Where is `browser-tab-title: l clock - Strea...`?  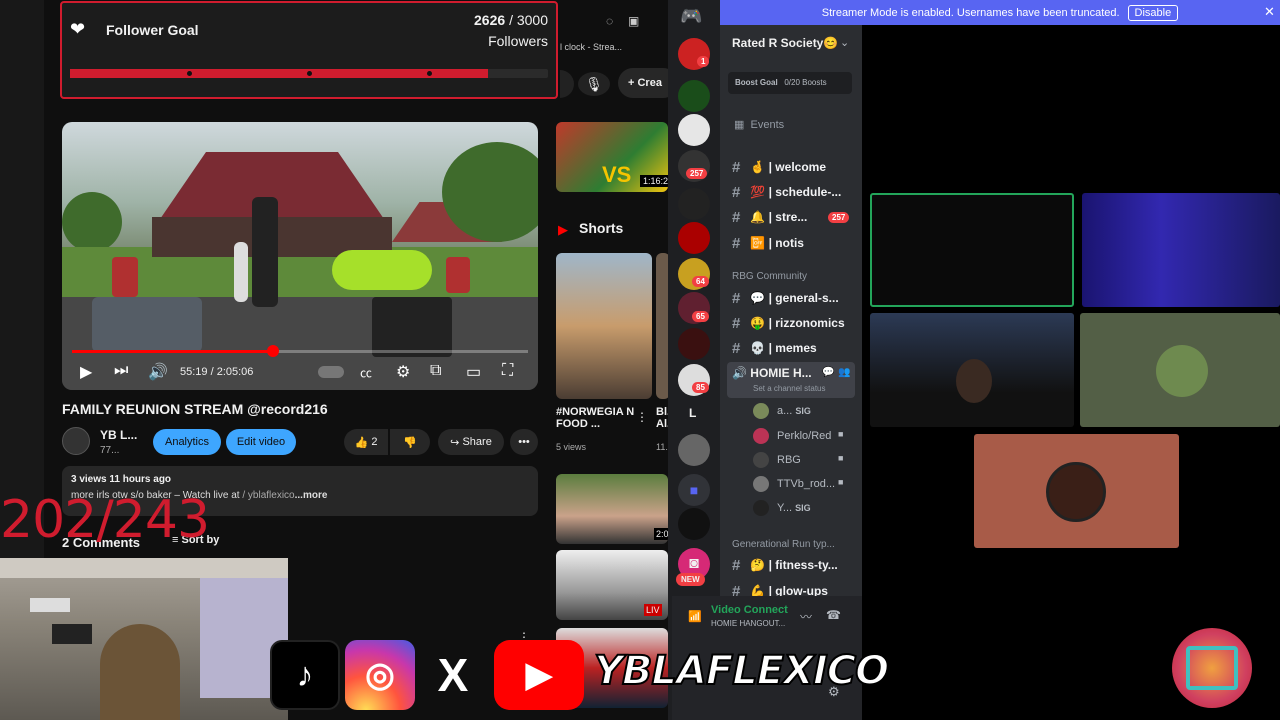 browser-tab-title: l clock - Strea... is located at coordinates (591, 47).